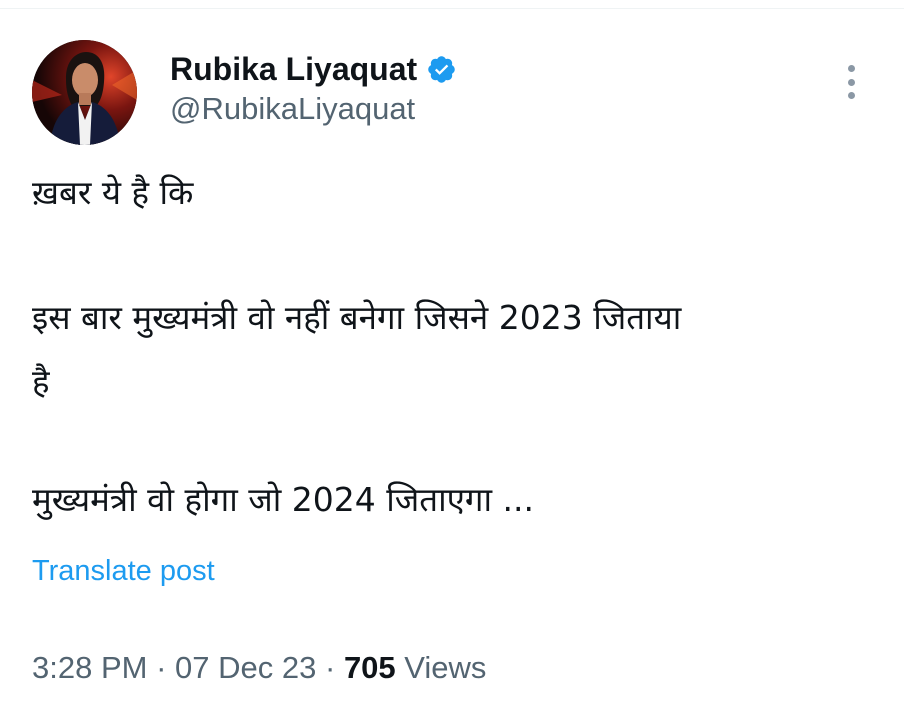 The width and height of the screenshot is (904, 713). Describe the element at coordinates (292, 109) in the screenshot. I see `author-handle: @RubikaLiyaquat` at that location.